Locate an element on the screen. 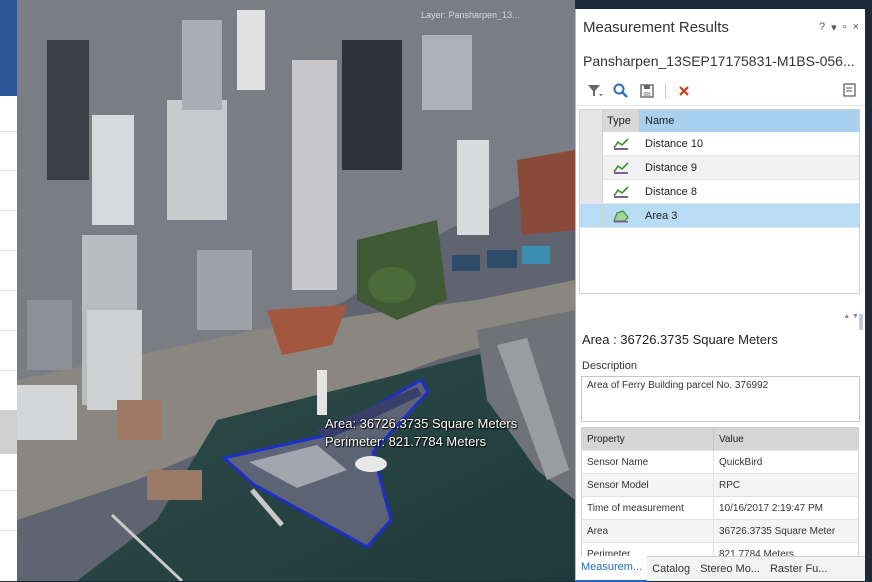 This screenshot has height=582, width=872. help-icon: ? is located at coordinates (822, 27).